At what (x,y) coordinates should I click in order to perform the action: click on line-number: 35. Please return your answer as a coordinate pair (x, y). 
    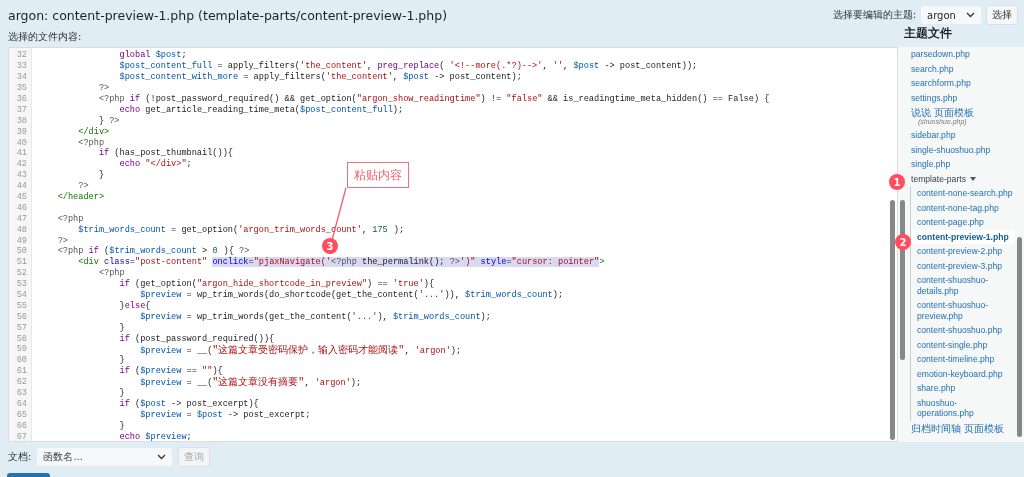
    Looking at the image, I should click on (21, 88).